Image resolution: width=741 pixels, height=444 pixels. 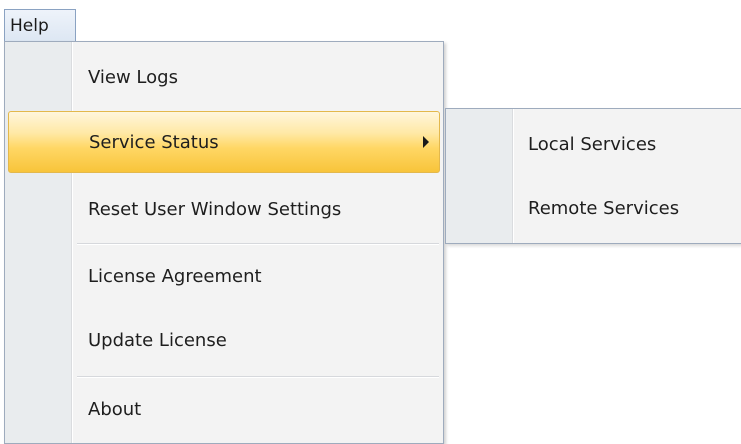 I want to click on submenu-item-local-services: Local Services, so click(x=595, y=145).